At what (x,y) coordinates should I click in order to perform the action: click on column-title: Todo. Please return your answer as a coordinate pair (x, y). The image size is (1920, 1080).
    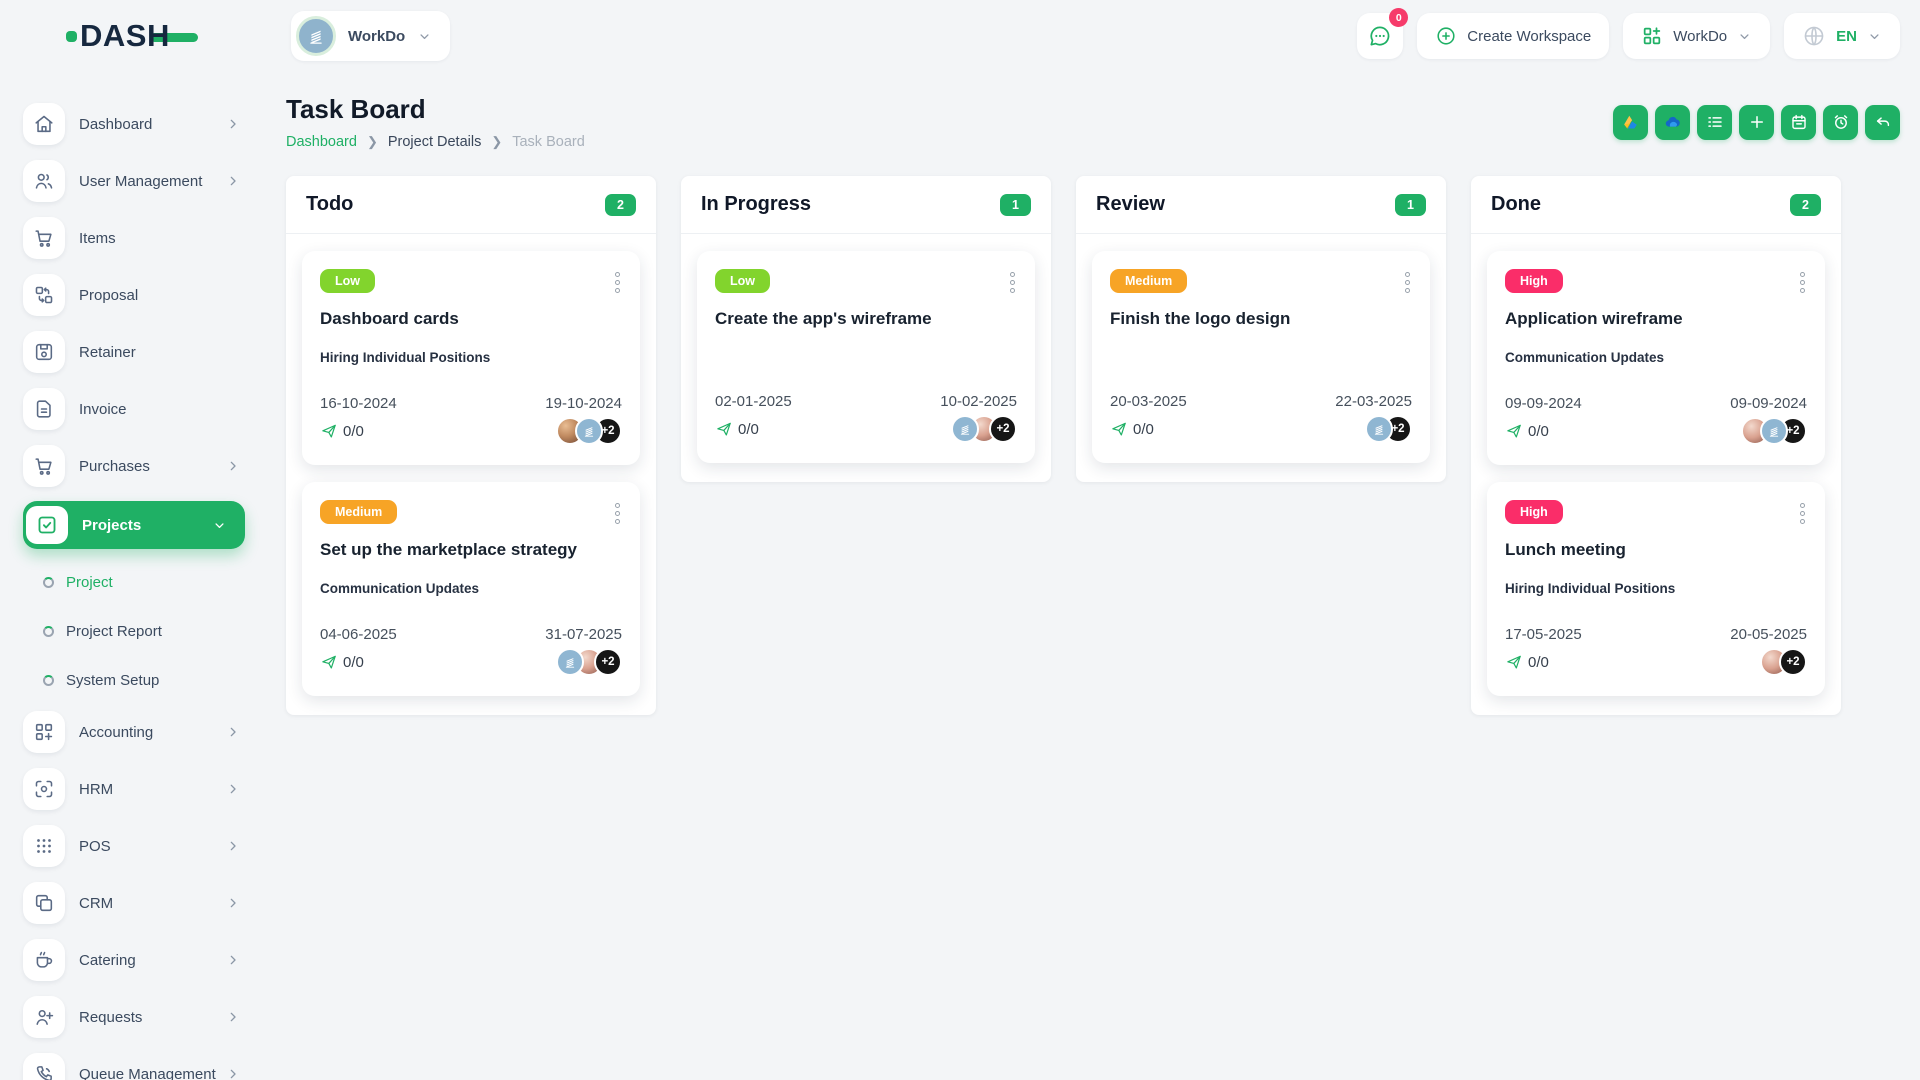
    Looking at the image, I should click on (330, 204).